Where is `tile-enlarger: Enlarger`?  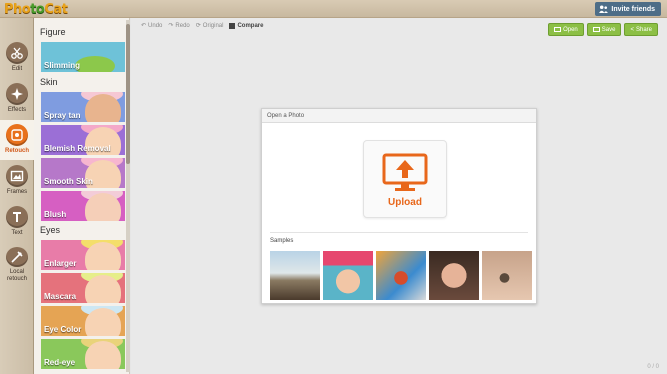
tile-enlarger: Enlarger is located at coordinates (83, 255).